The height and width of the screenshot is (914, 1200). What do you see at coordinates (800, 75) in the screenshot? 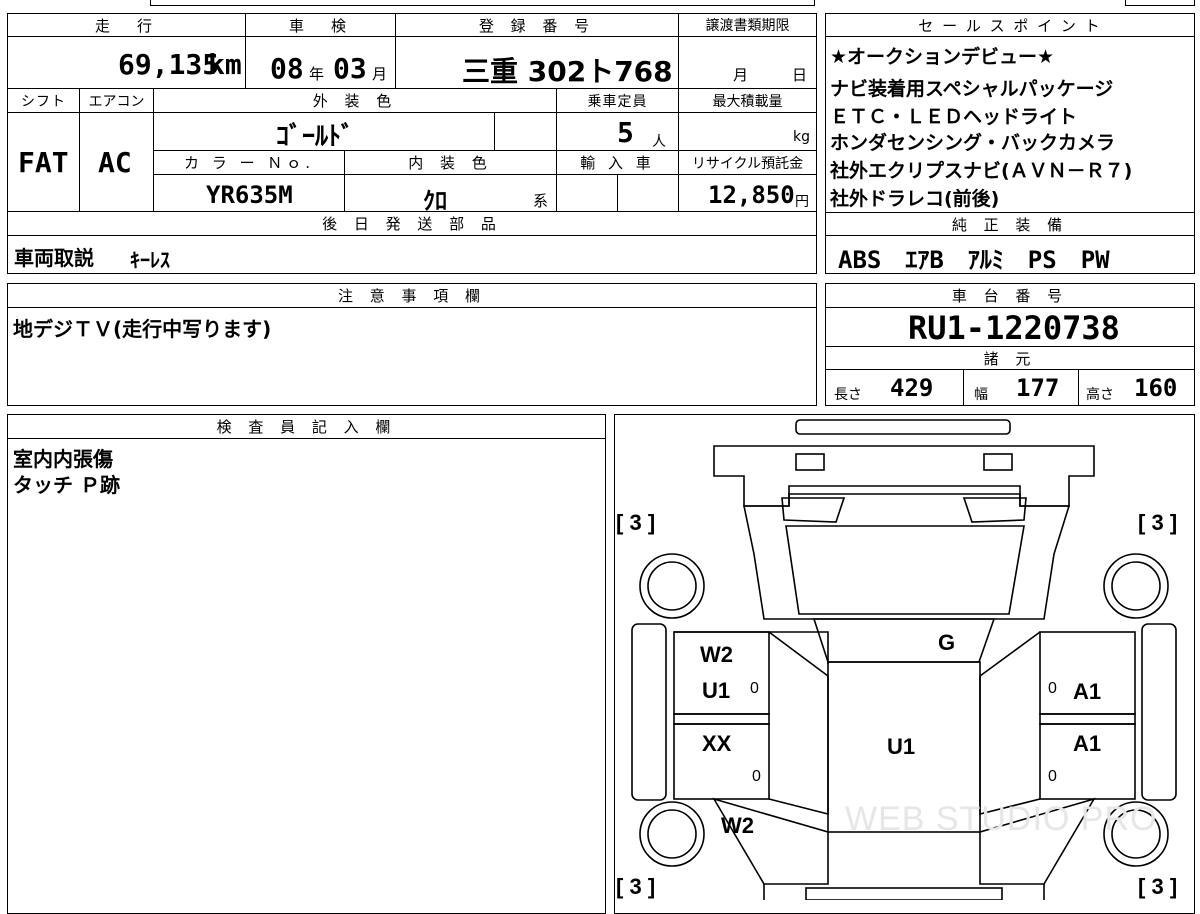
I see `deadline-day-unit: 日` at bounding box center [800, 75].